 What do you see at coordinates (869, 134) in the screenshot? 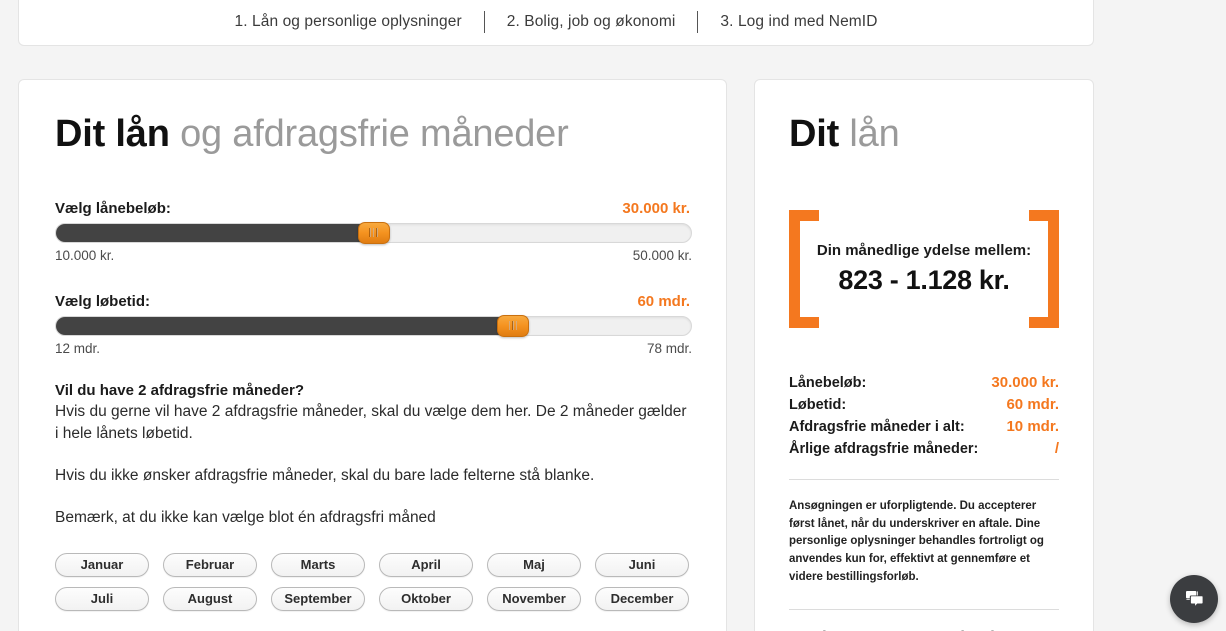
I see `summary-title-rest: lån` at bounding box center [869, 134].